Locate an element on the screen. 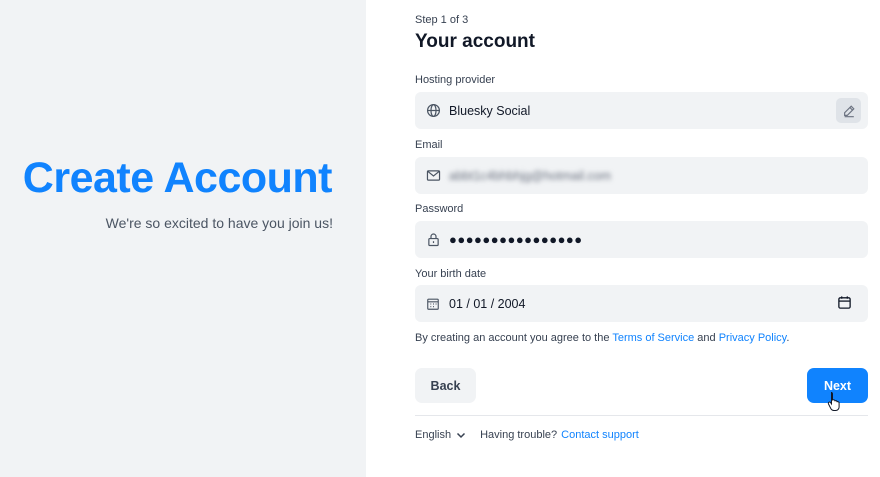 The image size is (880, 477). calendar-icon is located at coordinates (433, 304).